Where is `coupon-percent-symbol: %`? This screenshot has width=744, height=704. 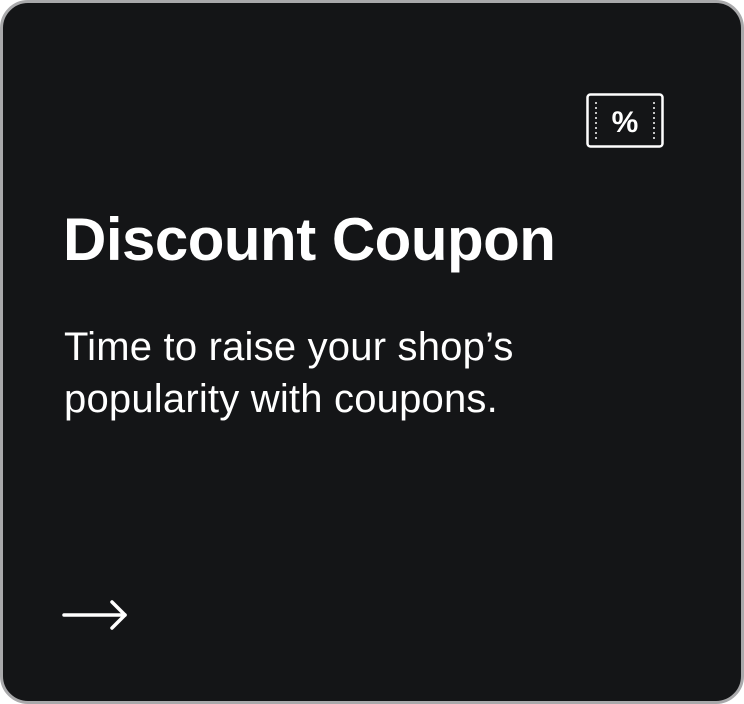
coupon-percent-symbol: % is located at coordinates (625, 122).